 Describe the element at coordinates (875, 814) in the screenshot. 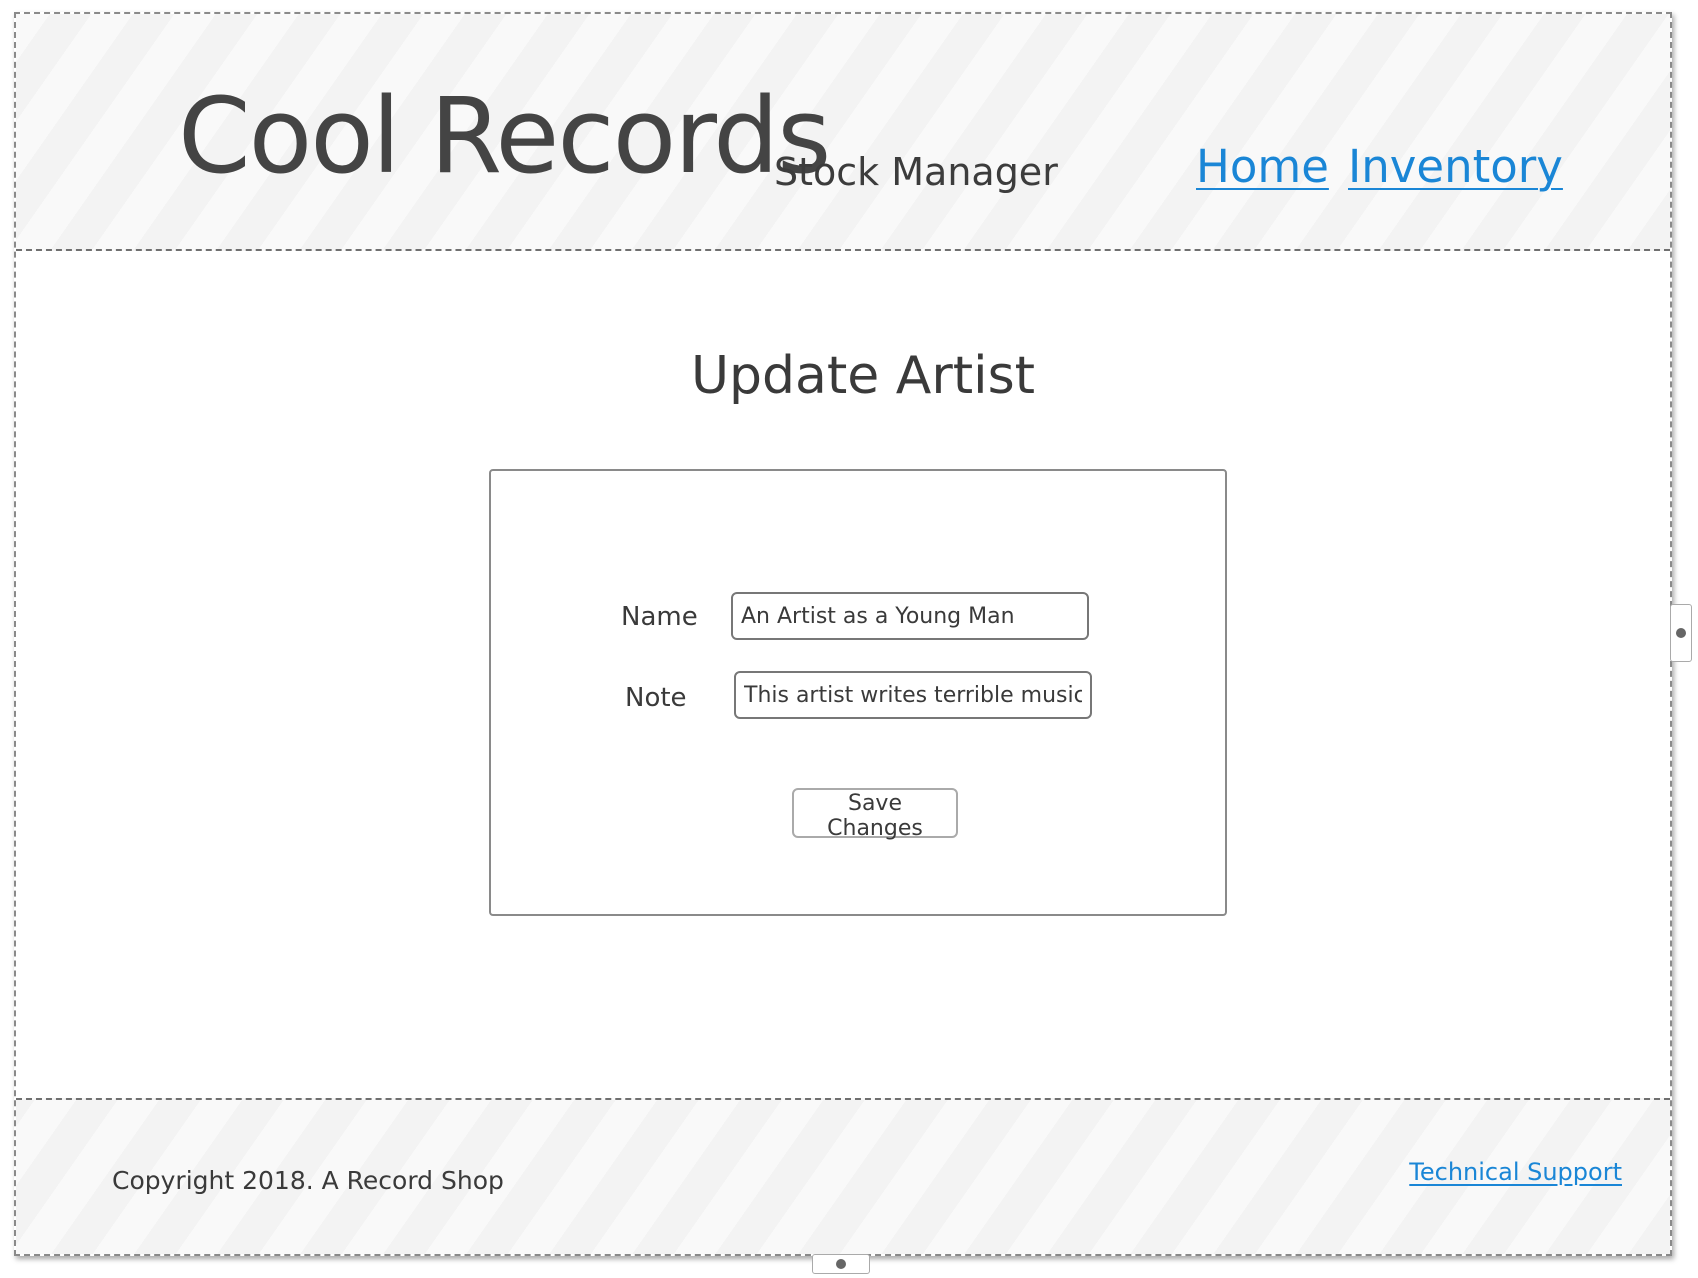

I see `save-changes-button: Save Changes` at that location.